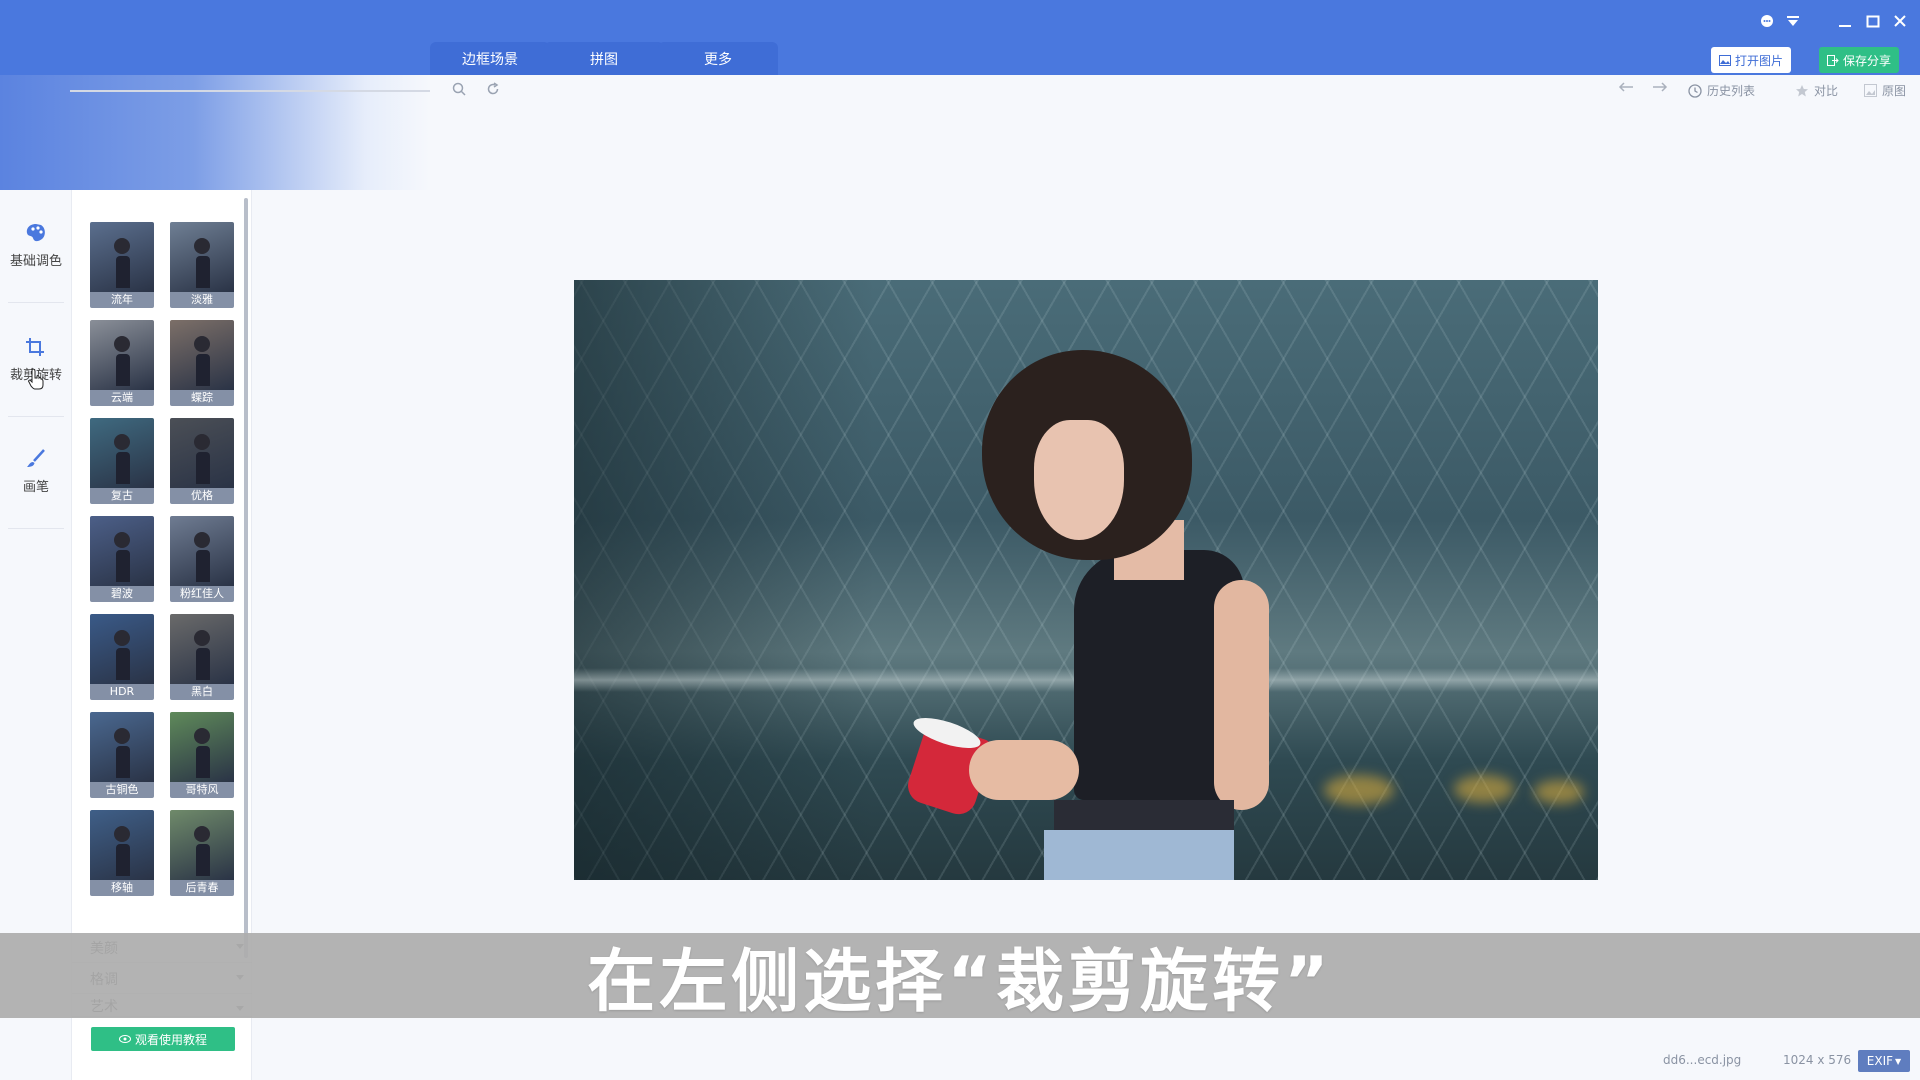 The width and height of the screenshot is (1920, 1080). What do you see at coordinates (1873, 21) in the screenshot?
I see `maximize-icon` at bounding box center [1873, 21].